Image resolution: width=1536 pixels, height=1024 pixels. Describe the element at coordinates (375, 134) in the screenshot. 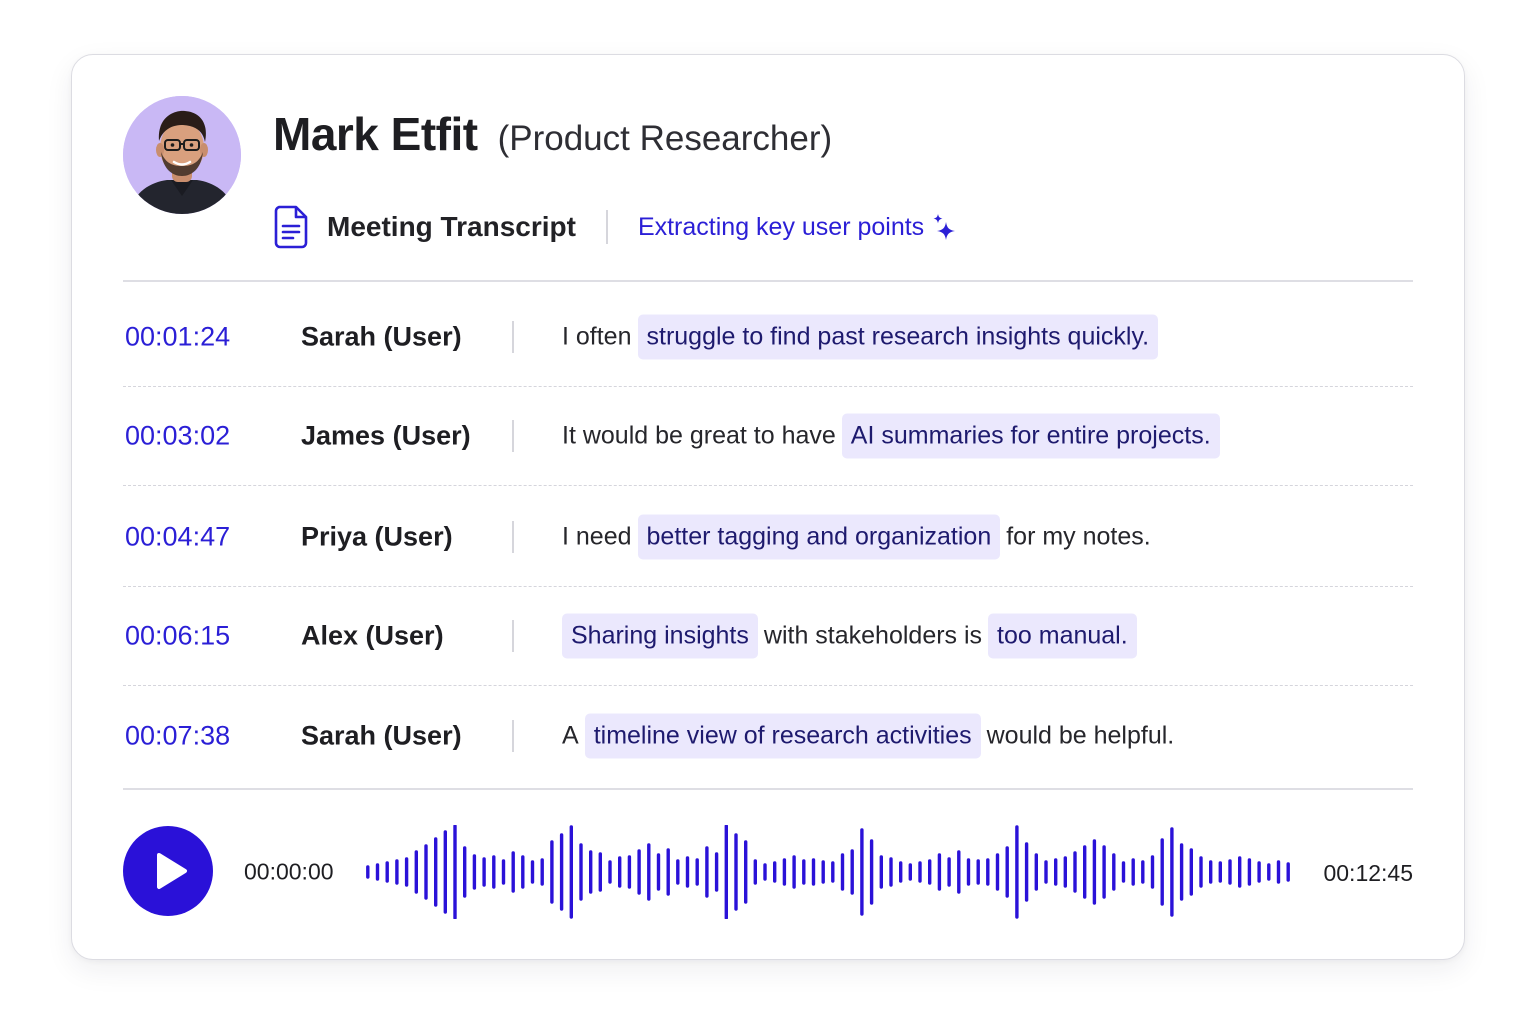

I see `researcher-name: Mark Etfit` at that location.